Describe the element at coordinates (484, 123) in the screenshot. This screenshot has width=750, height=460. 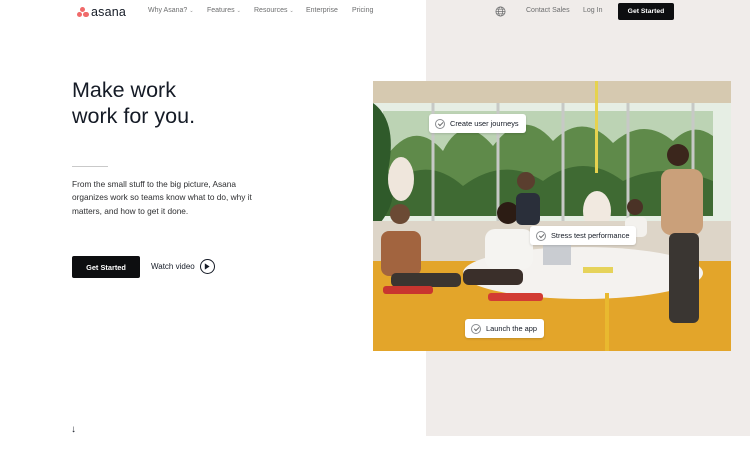
I see `chip-label: Create user journeys` at that location.